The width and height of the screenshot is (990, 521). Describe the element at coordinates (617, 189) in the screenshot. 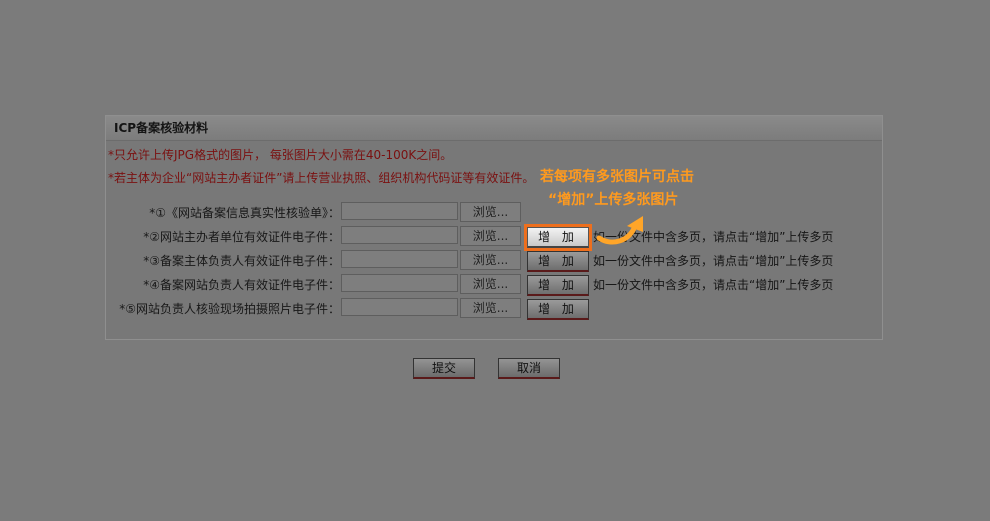

I see `tip-callout: 若每项有多张图片可点击 “增加”上传多张图片` at that location.